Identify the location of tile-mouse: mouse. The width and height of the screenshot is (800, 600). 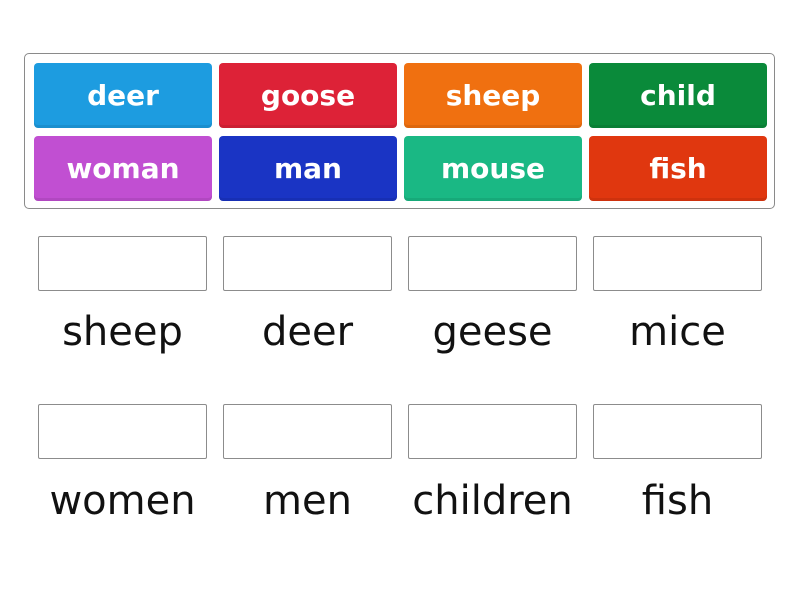
(493, 168).